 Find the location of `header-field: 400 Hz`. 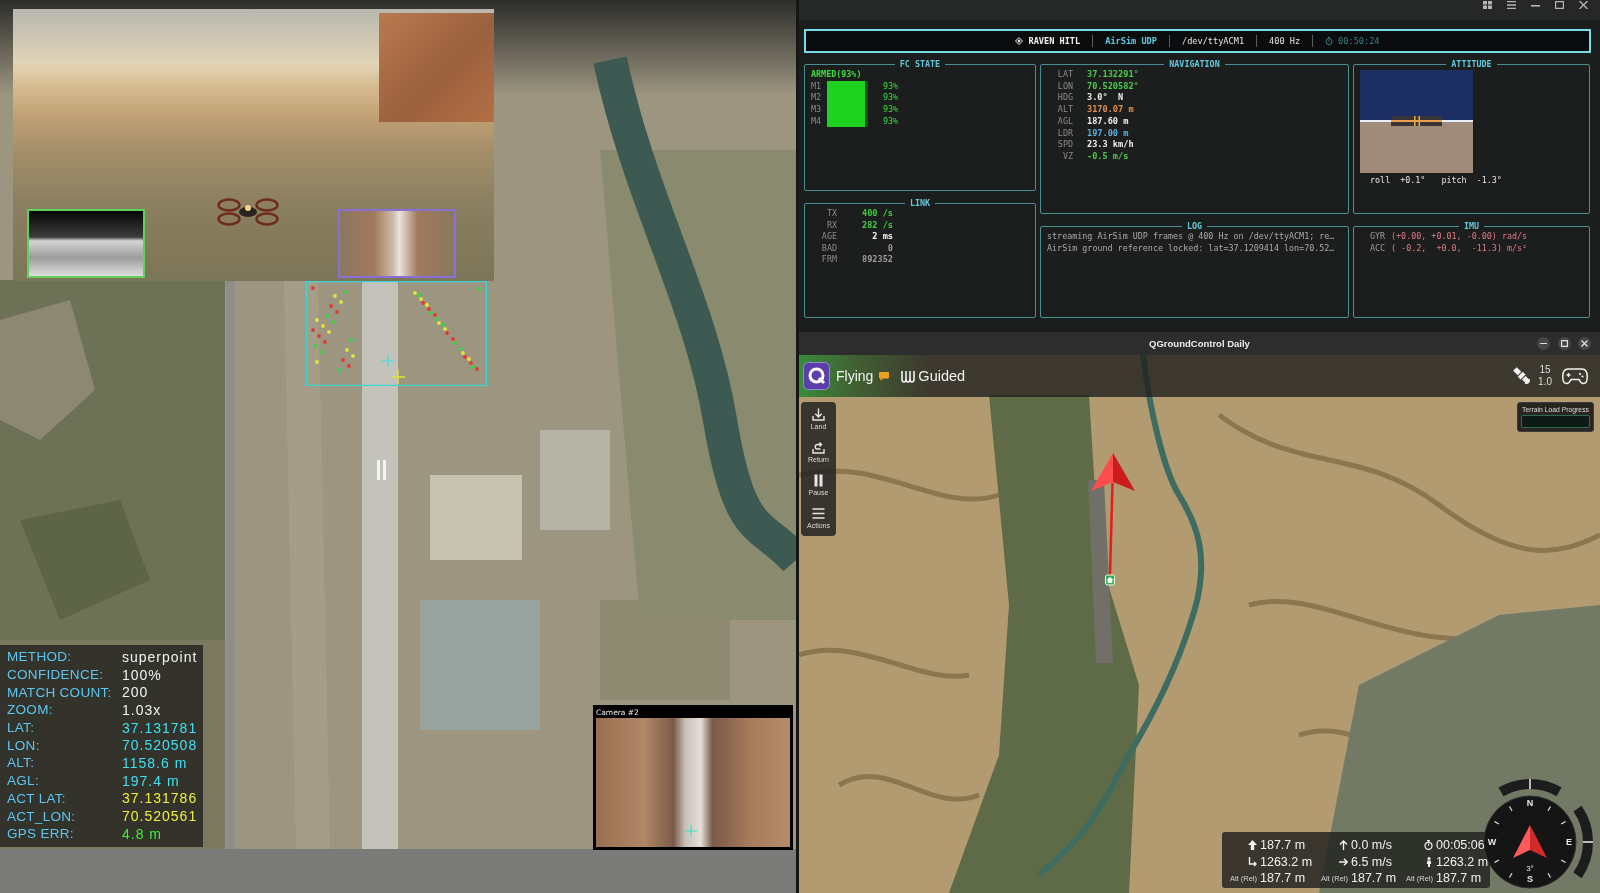

header-field: 400 Hz is located at coordinates (1285, 41).